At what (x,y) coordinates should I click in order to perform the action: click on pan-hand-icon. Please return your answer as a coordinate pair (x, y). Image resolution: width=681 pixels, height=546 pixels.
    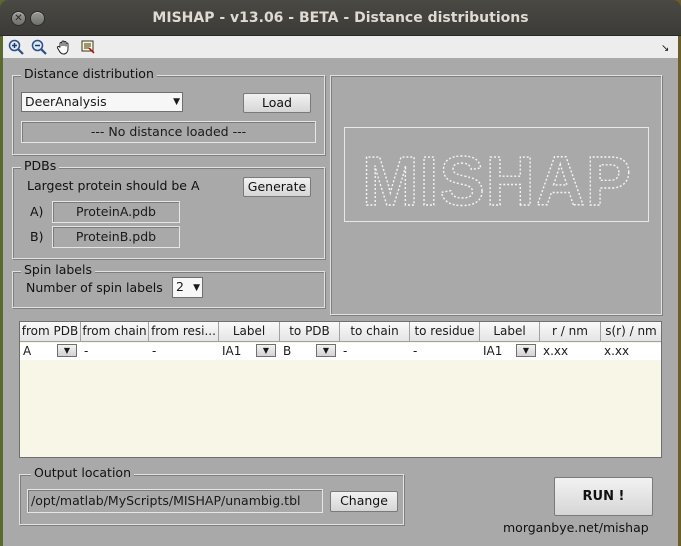
    Looking at the image, I should click on (64, 47).